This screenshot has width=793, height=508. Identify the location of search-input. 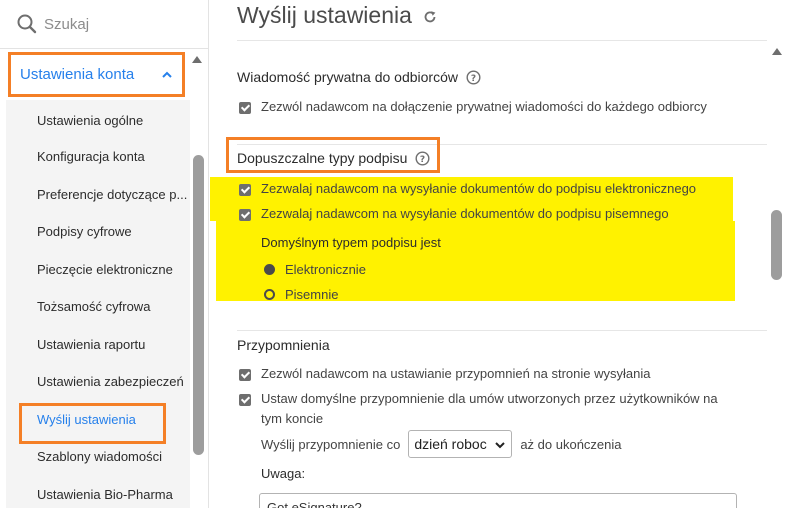
(114, 24).